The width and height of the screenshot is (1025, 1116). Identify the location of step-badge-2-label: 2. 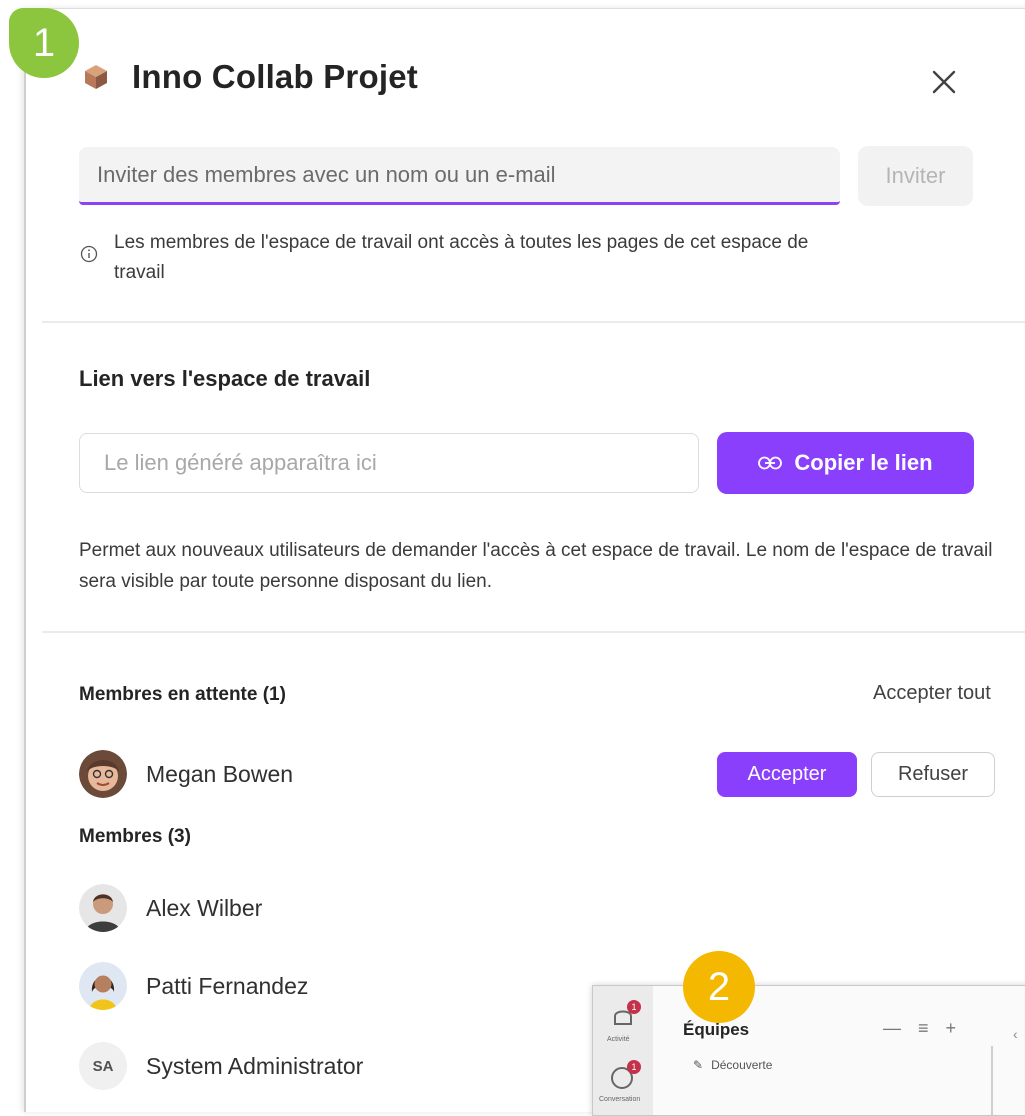
(719, 986).